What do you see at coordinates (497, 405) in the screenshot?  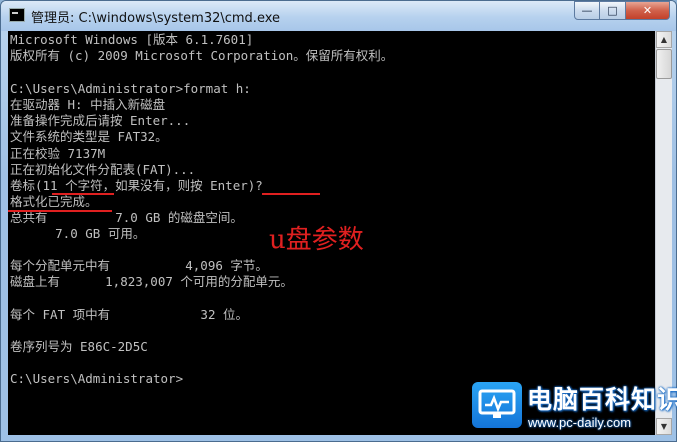 I see `pc-daily-logo-icon` at bounding box center [497, 405].